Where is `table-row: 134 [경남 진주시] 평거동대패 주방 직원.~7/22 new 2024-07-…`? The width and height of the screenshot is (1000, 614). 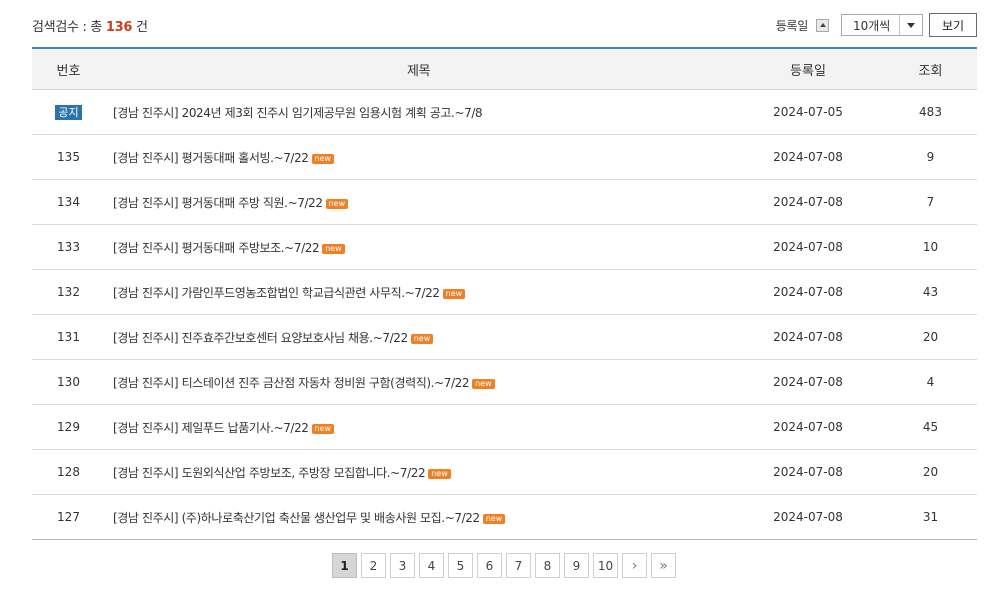 table-row: 134 [경남 진주시] 평거동대패 주방 직원.~7/22 new 2024-07-… is located at coordinates (504, 202).